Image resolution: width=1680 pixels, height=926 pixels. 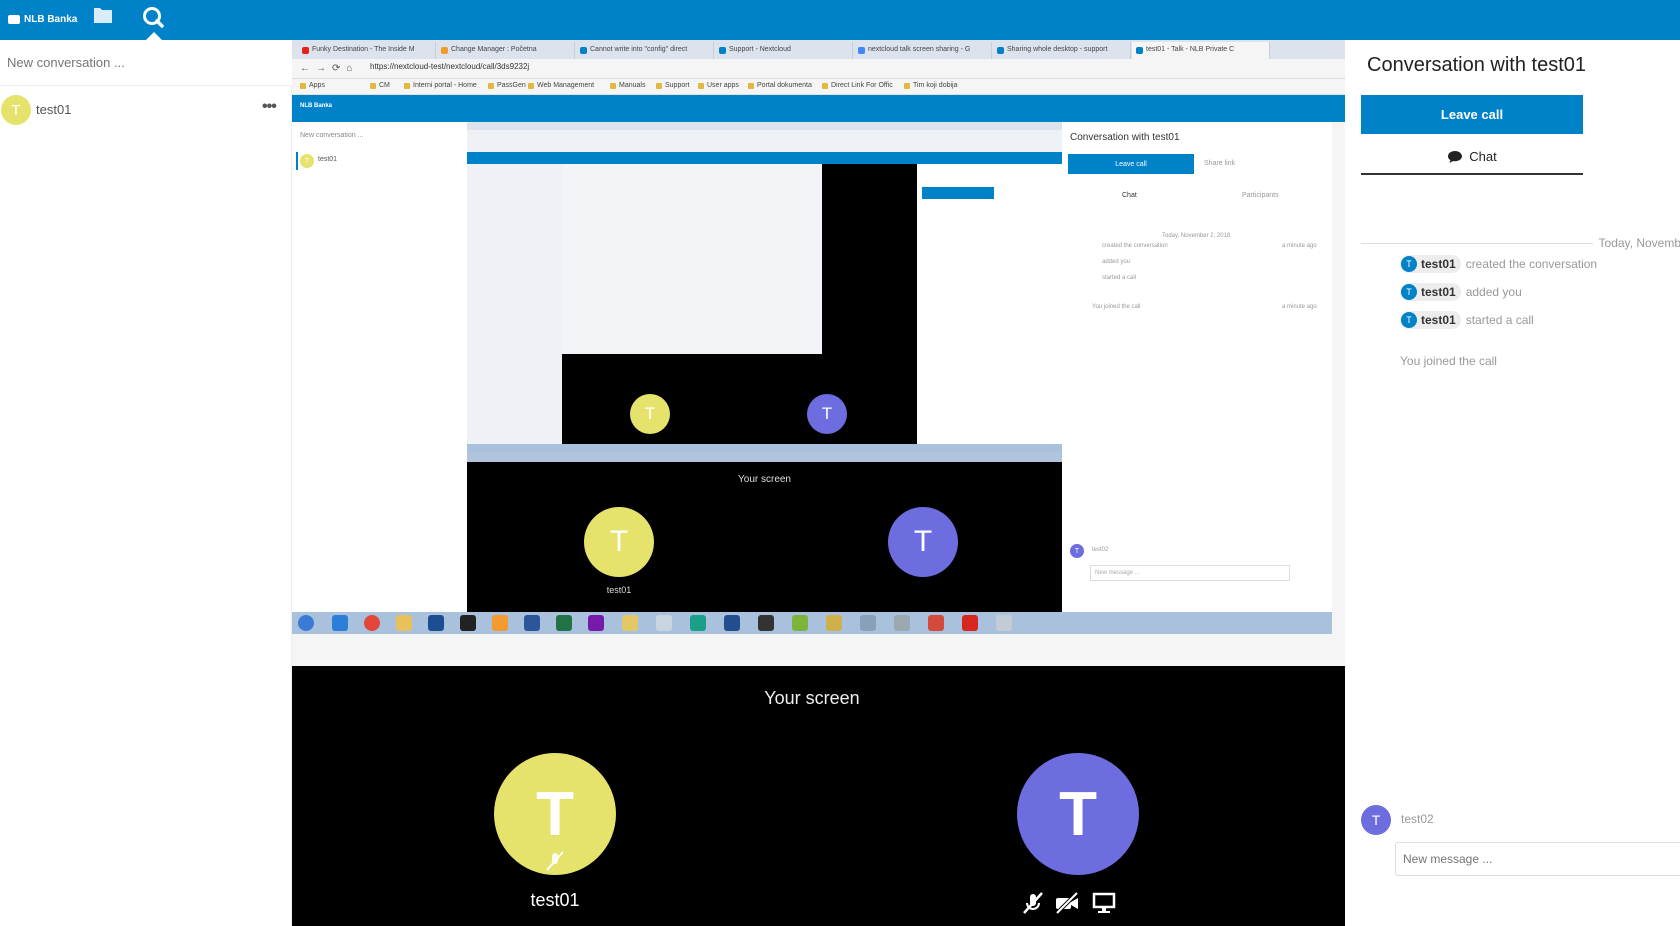 What do you see at coordinates (1477, 65) in the screenshot?
I see `conversation-title: Conversation with test01` at bounding box center [1477, 65].